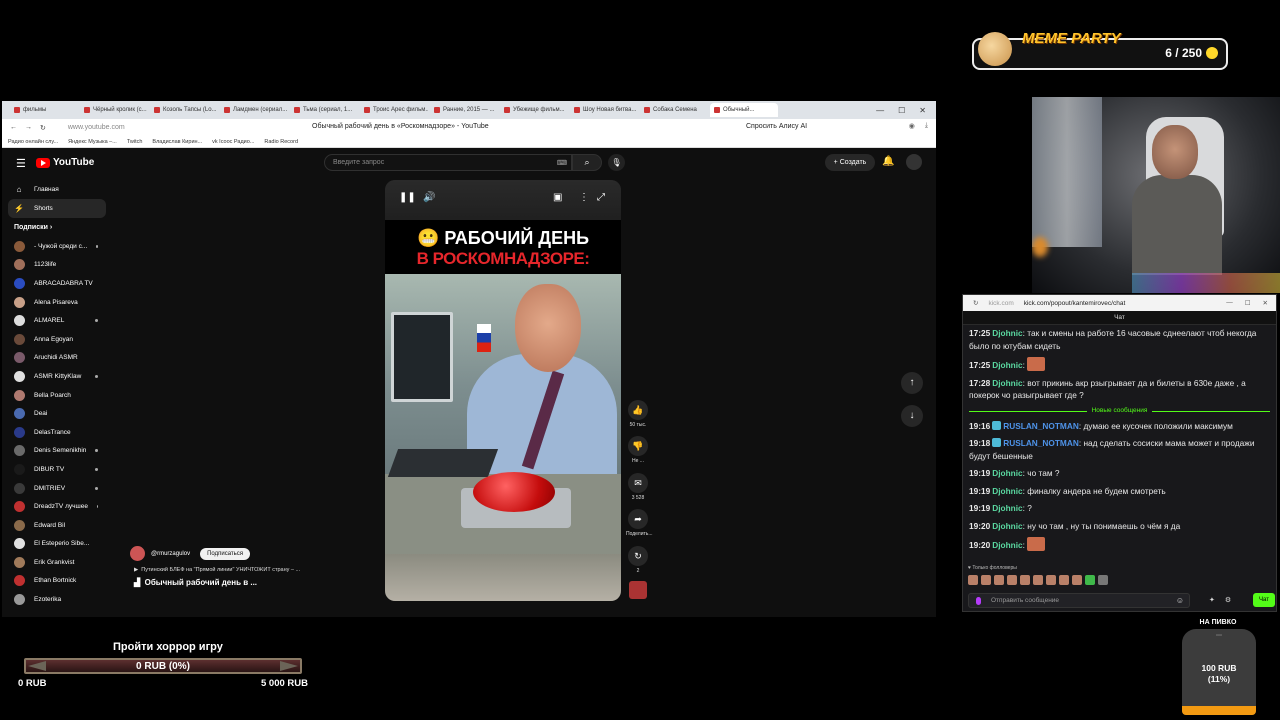 Image resolution: width=1280 pixels, height=720 pixels. Describe the element at coordinates (57, 562) in the screenshot. I see `subscription-item: Erik Grankvist` at that location.